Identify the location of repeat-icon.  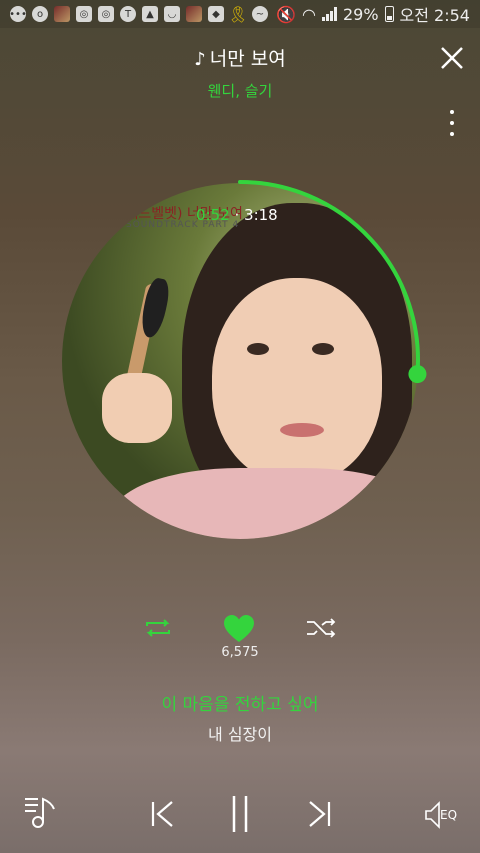
(158, 628).